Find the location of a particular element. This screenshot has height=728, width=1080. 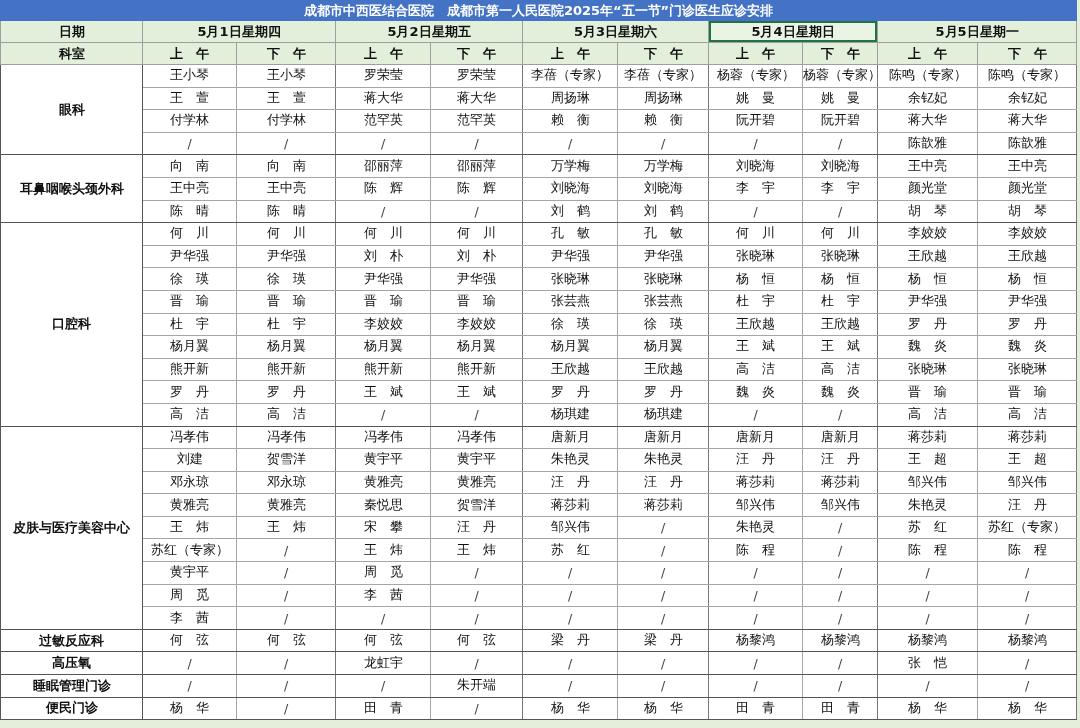

department-cell: 耳鼻咽喉头颈外科 is located at coordinates (71, 188).